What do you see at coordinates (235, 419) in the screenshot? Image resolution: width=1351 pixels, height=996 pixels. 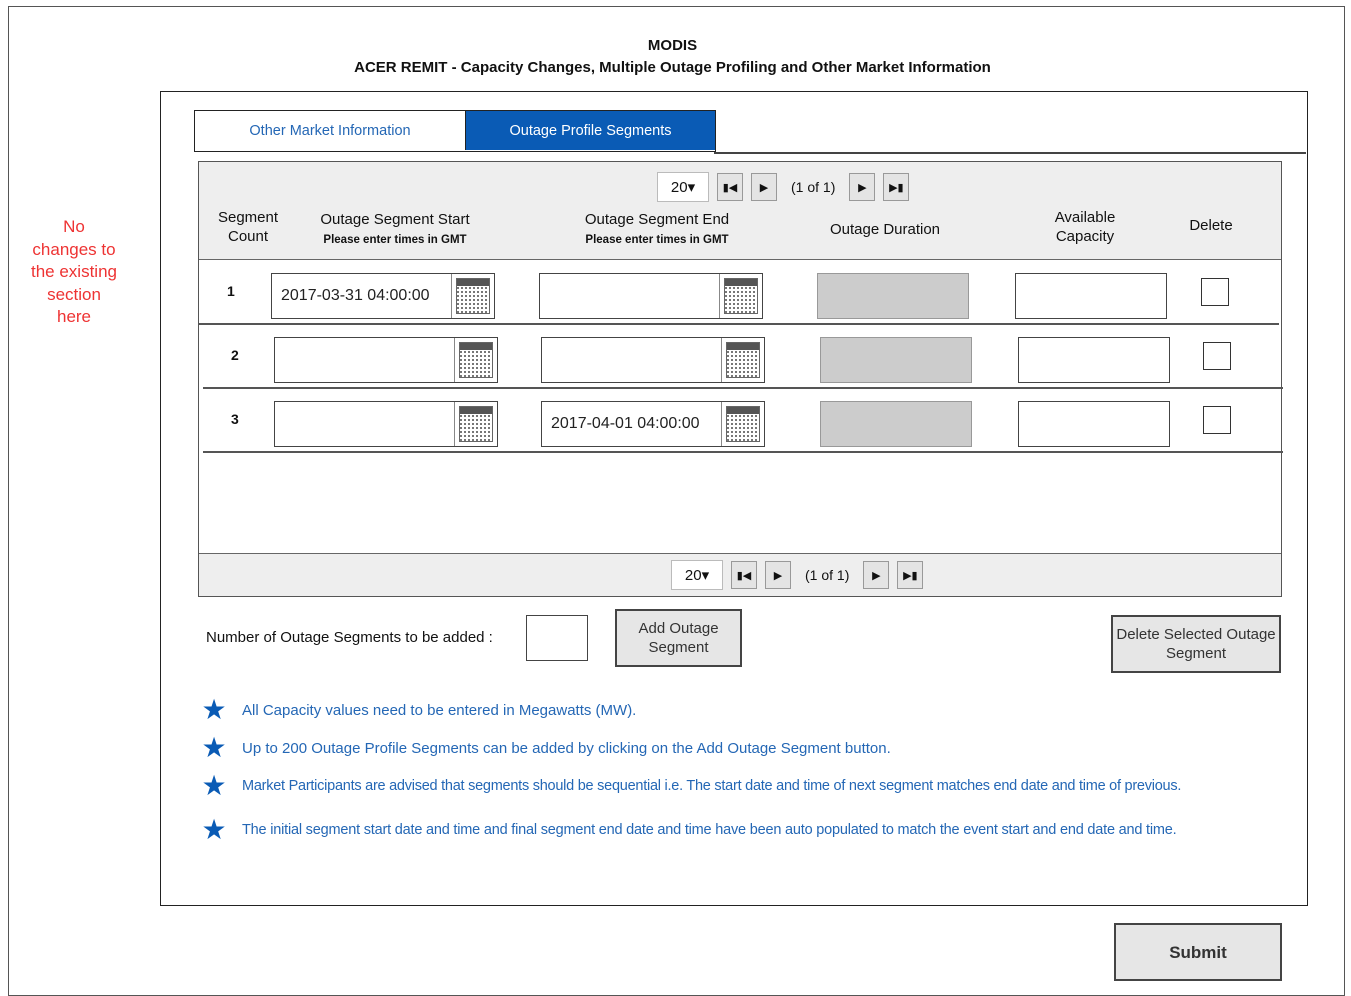 I see `segment-count: 3` at bounding box center [235, 419].